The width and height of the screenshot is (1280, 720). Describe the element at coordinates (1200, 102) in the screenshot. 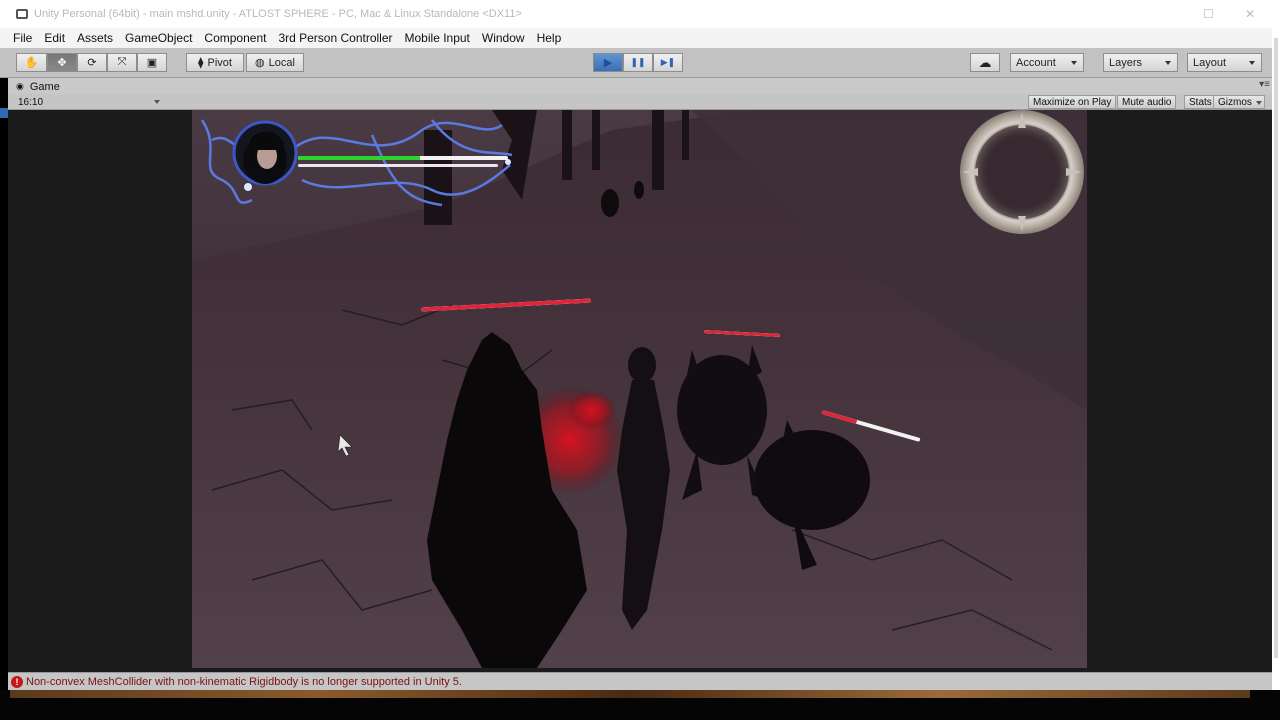

I see `stats-toggle: Stats` at that location.